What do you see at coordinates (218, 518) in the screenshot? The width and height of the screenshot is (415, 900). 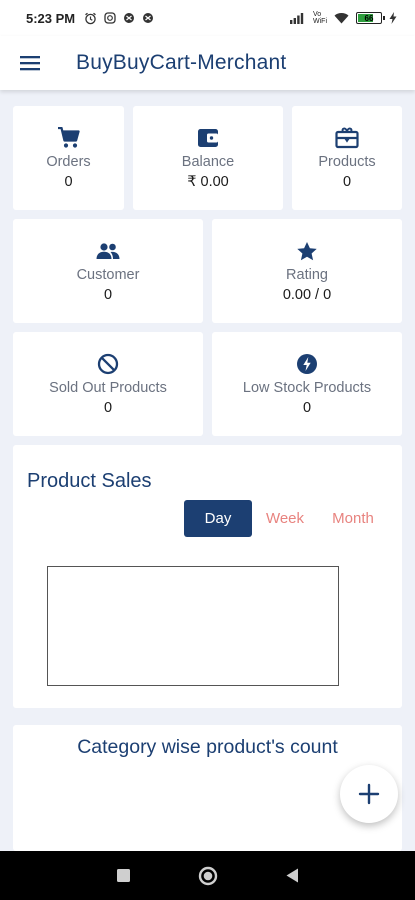 I see `period-day-button: Day` at bounding box center [218, 518].